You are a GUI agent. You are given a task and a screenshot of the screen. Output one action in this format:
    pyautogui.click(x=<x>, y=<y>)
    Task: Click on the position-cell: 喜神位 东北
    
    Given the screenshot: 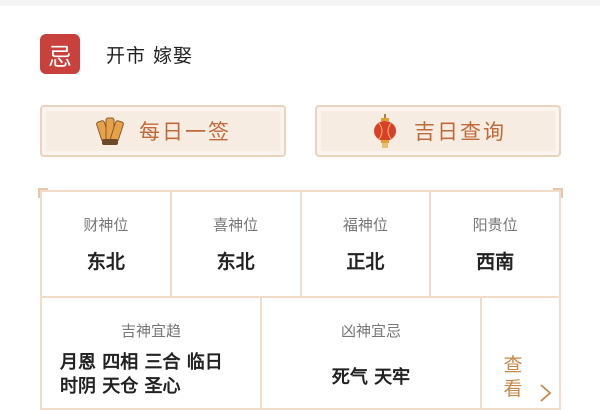 What is the action you would take?
    pyautogui.click(x=237, y=244)
    